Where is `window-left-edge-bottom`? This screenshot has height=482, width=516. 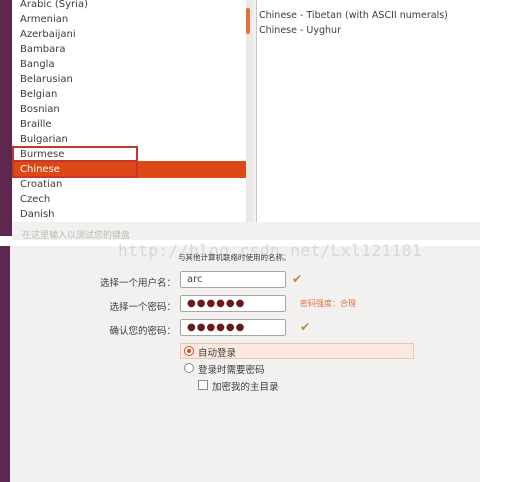 window-left-edge-bottom is located at coordinates (5, 364).